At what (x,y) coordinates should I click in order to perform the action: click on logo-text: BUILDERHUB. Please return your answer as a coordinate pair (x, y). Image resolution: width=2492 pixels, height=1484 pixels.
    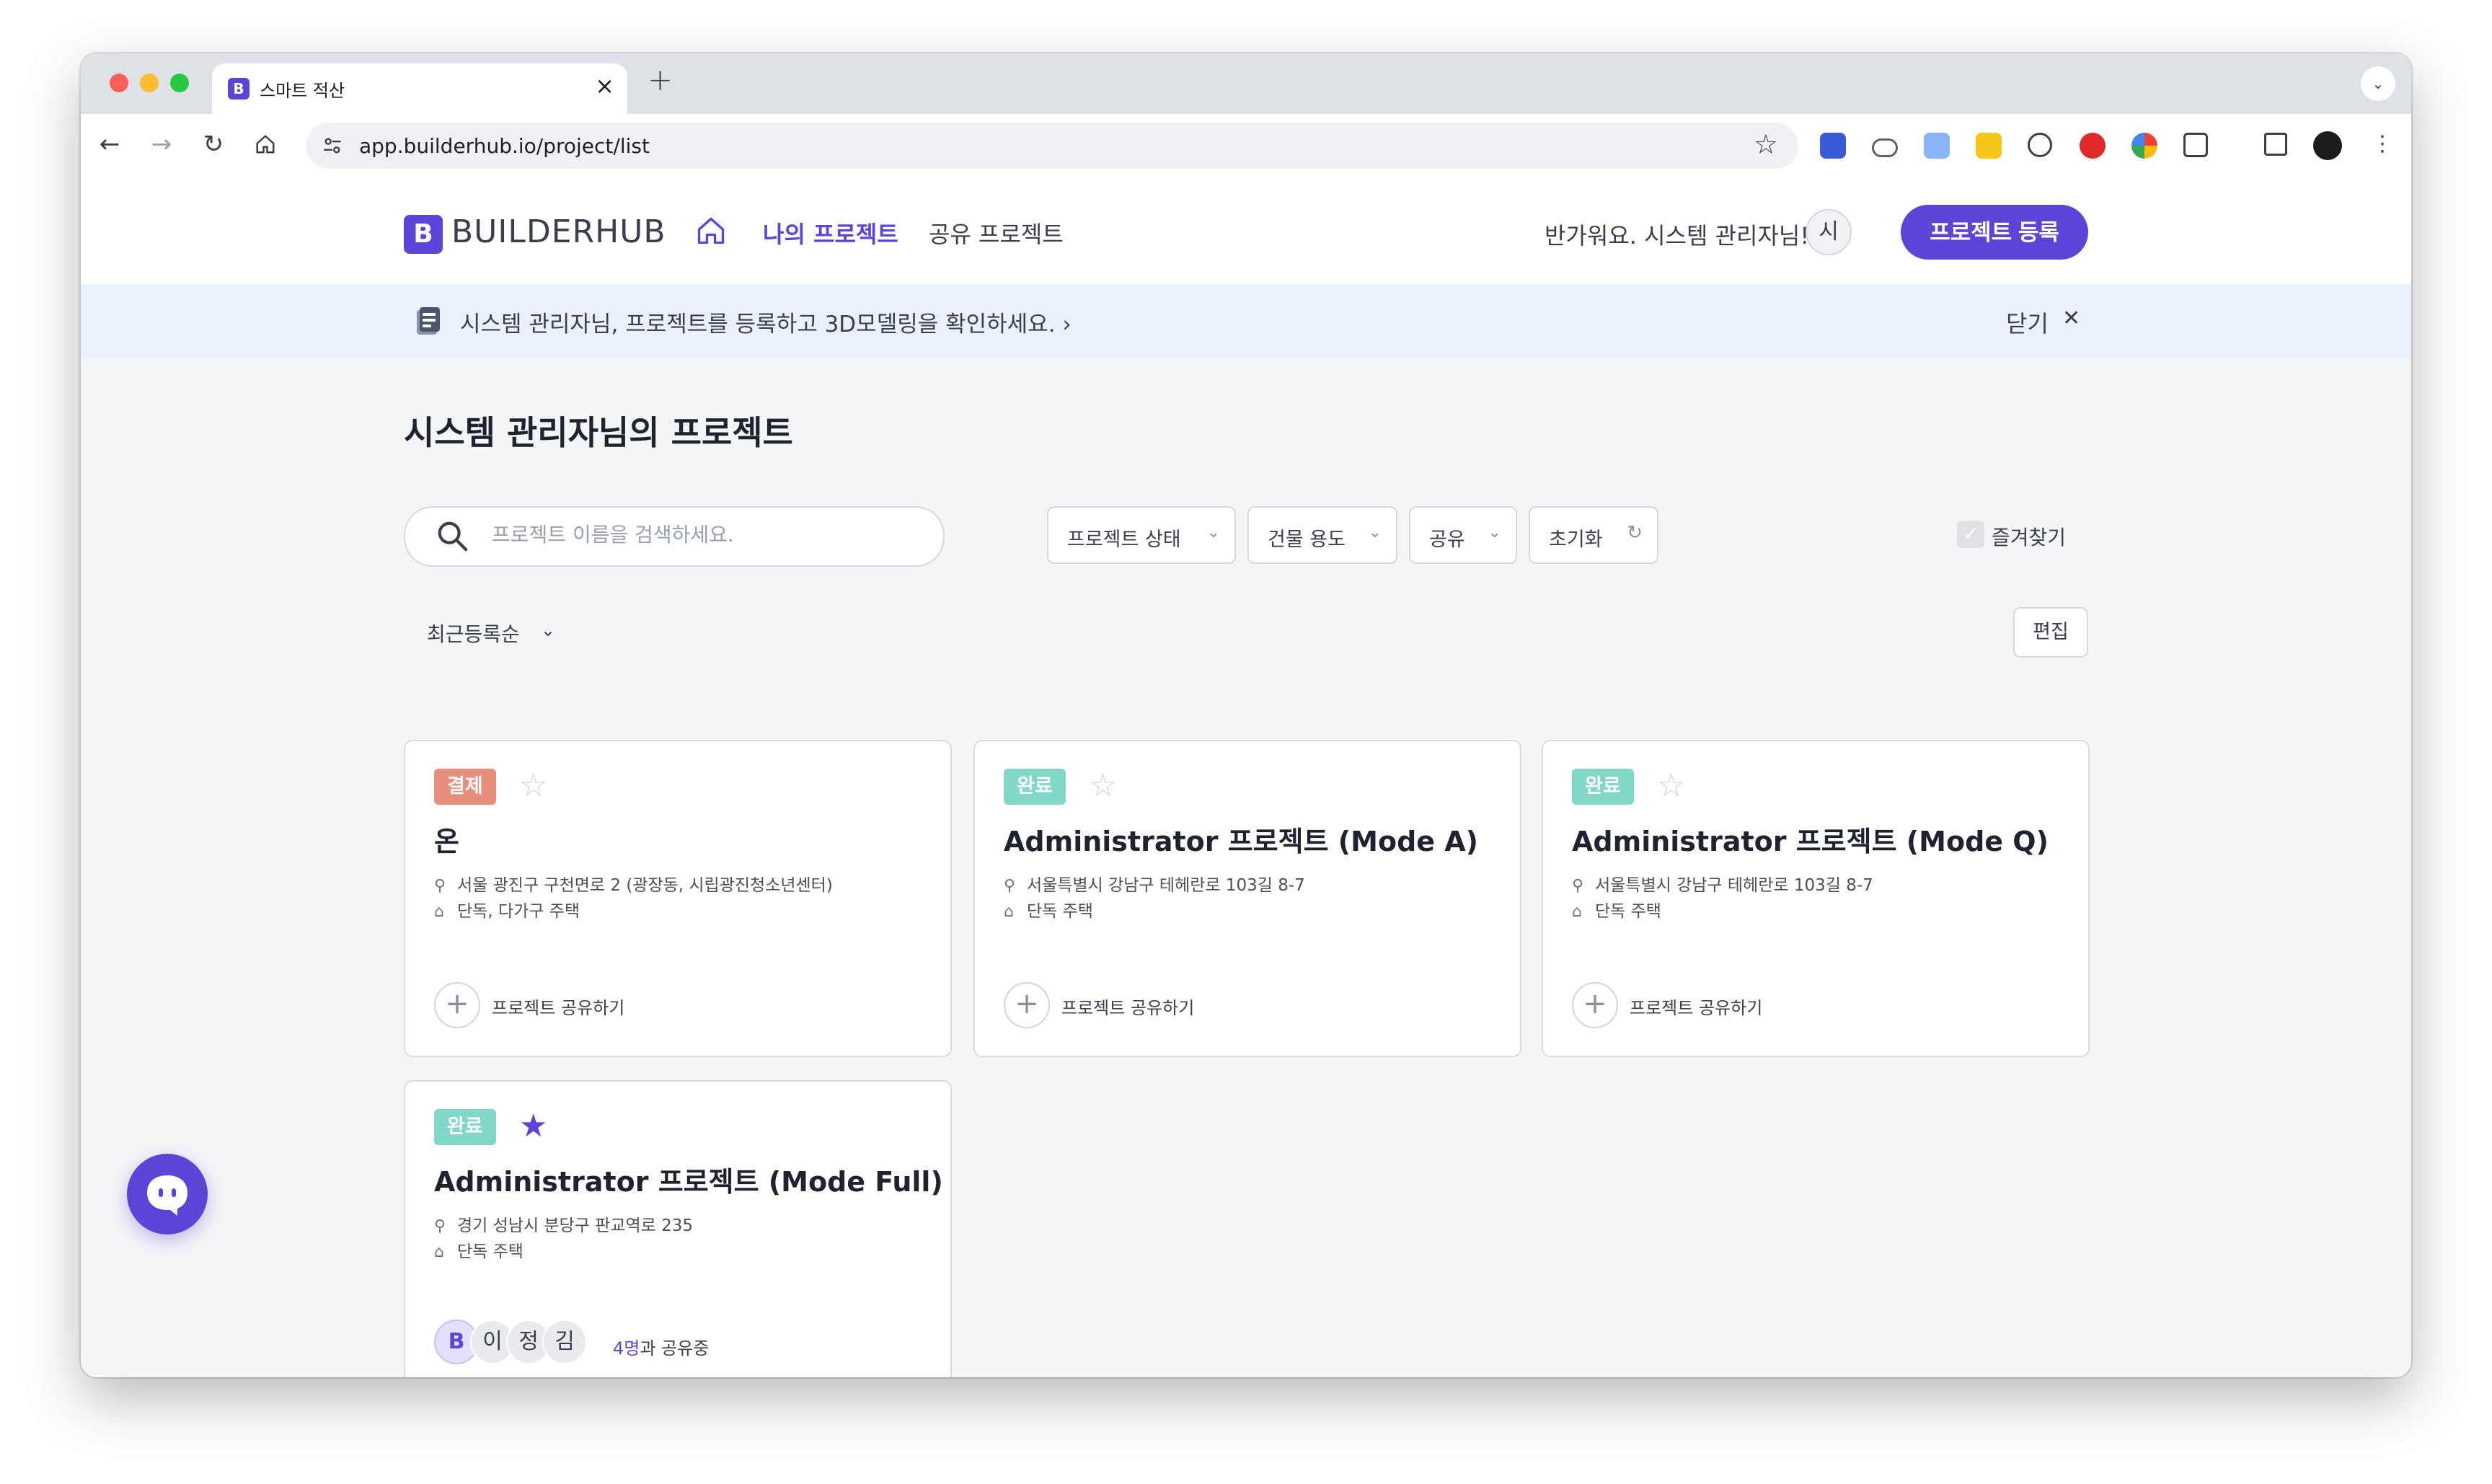
    Looking at the image, I should click on (558, 231).